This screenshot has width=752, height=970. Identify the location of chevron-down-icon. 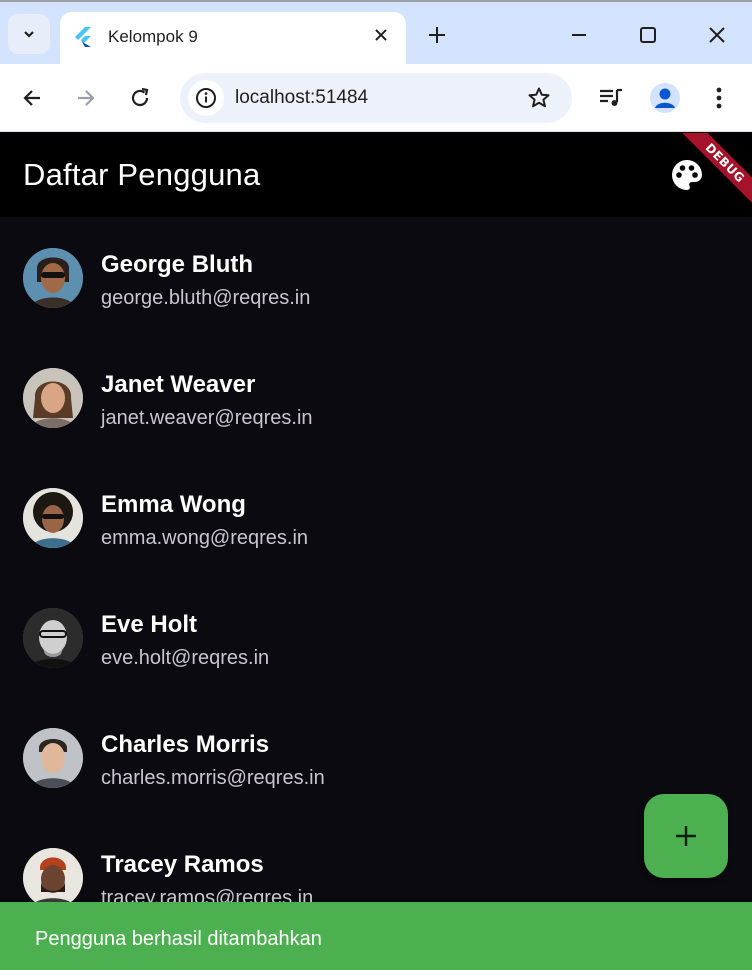
(29, 34).